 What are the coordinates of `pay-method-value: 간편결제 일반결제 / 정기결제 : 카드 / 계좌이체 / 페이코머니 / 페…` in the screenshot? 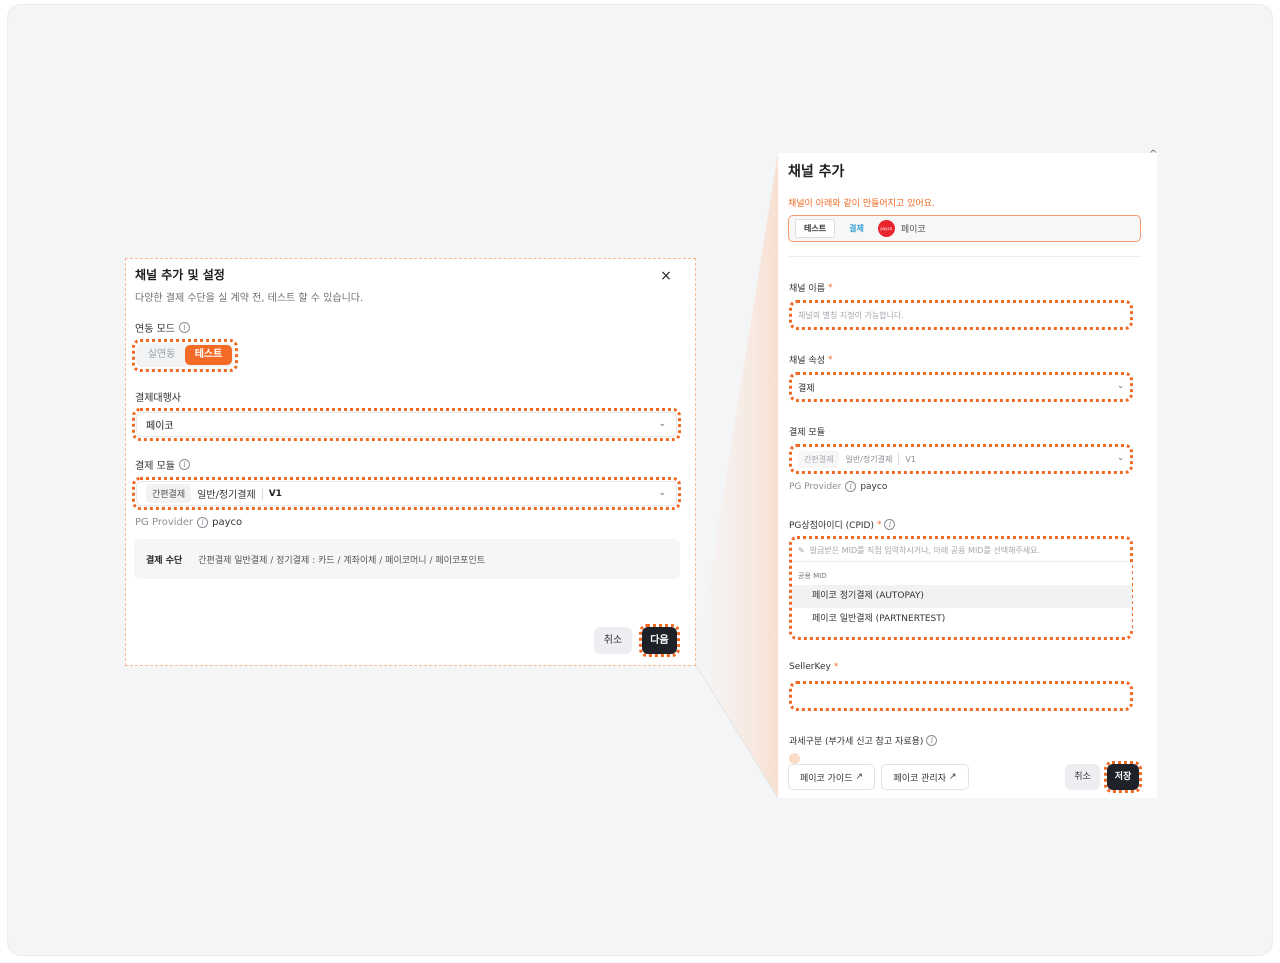 It's located at (342, 560).